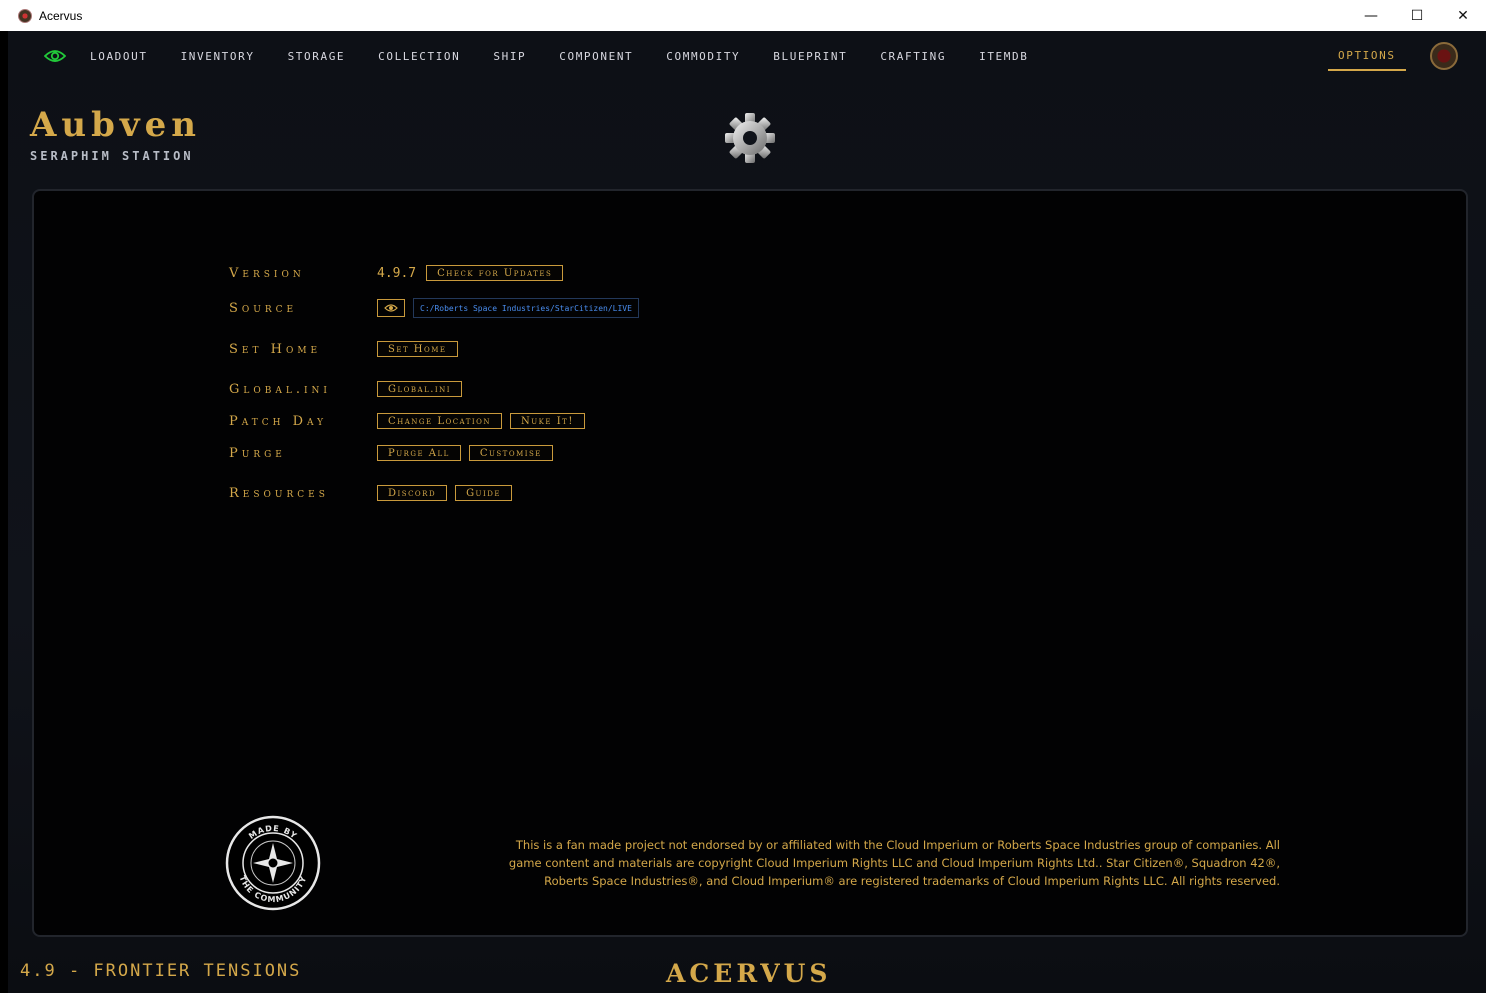  Describe the element at coordinates (1444, 56) in the screenshot. I see `avatar` at that location.